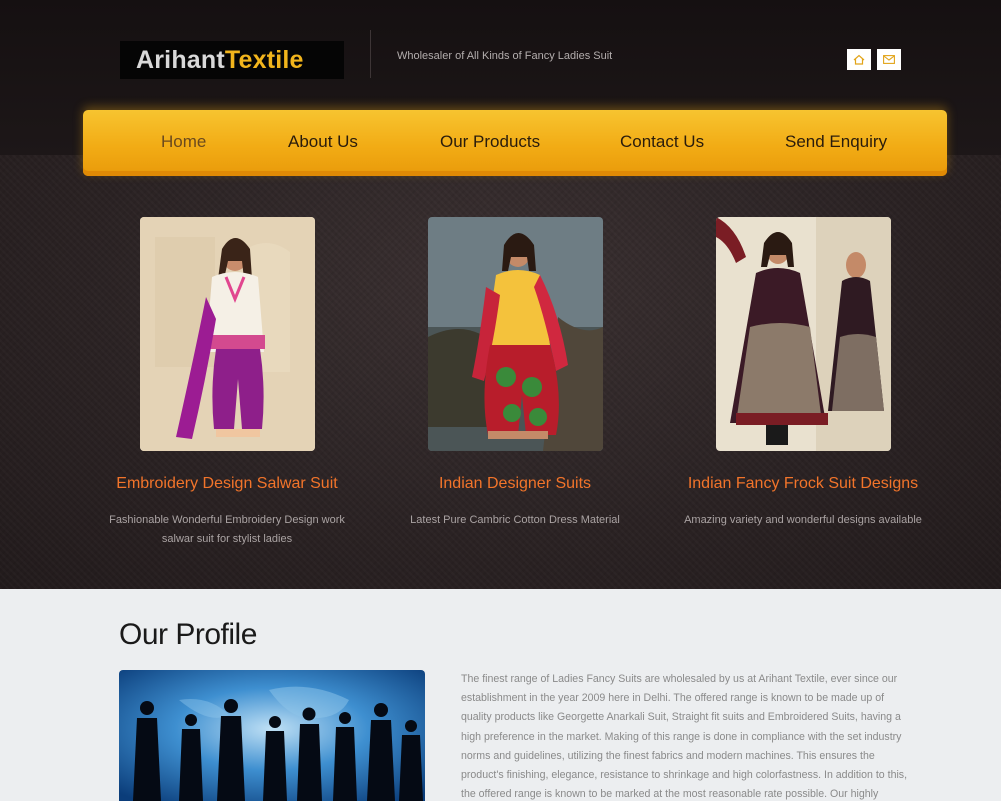 The image size is (1001, 801). I want to click on nav-our-products: Our Products, so click(490, 142).